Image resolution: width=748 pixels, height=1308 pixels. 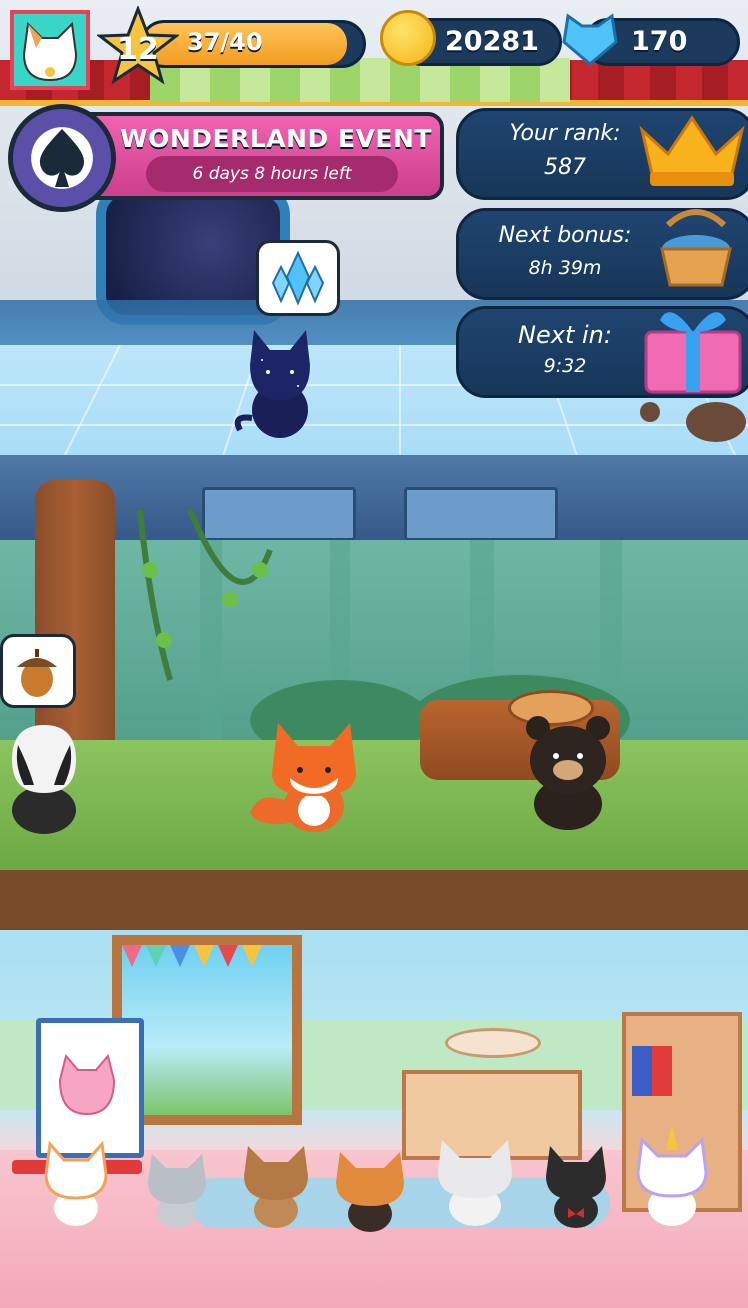 What do you see at coordinates (374, 810) in the screenshot?
I see `forest-floor` at bounding box center [374, 810].